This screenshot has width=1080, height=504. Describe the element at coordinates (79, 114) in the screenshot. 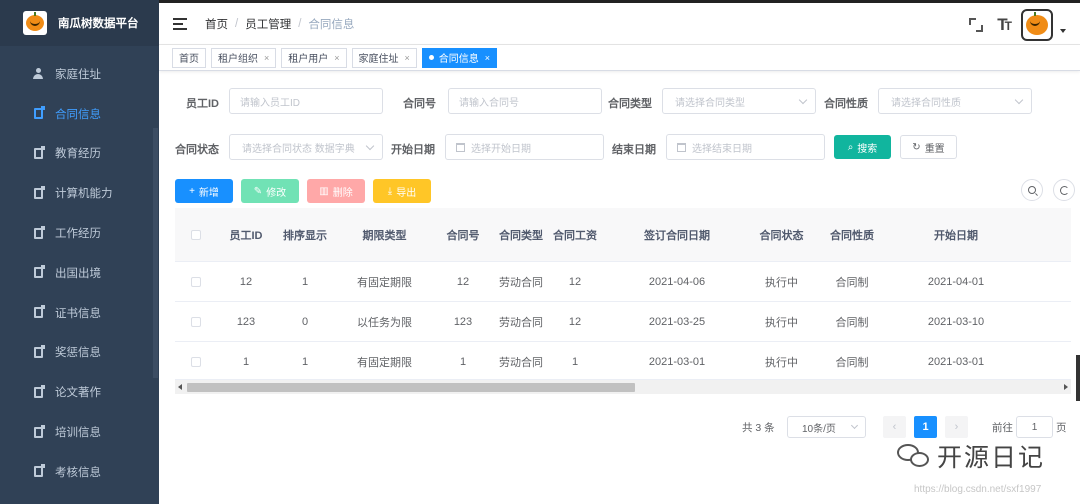

I see `sidebar-item: 合同信息` at that location.